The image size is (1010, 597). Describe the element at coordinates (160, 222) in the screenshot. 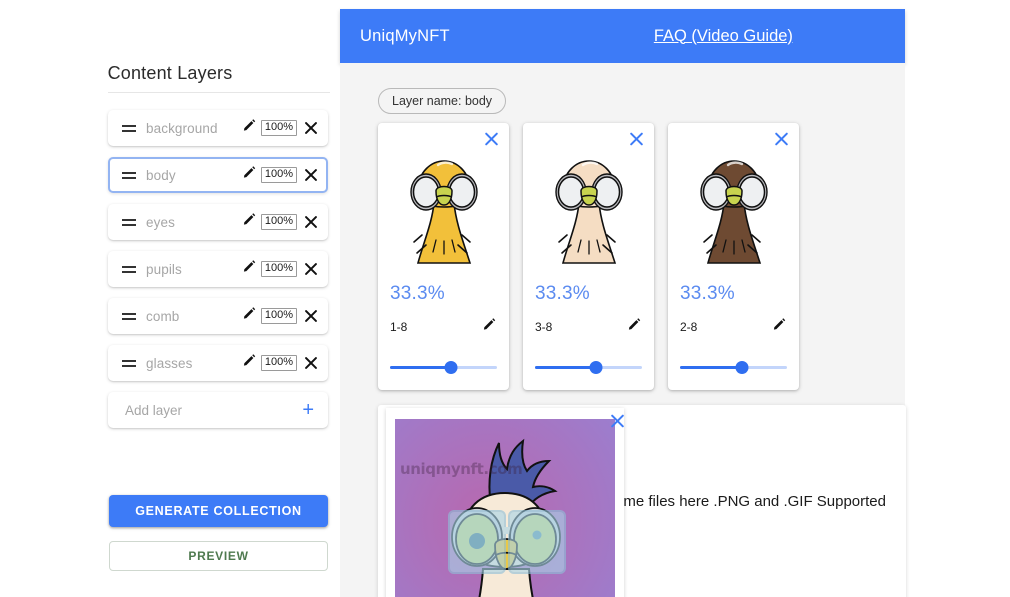

I see `layer-name-label: eyes` at that location.